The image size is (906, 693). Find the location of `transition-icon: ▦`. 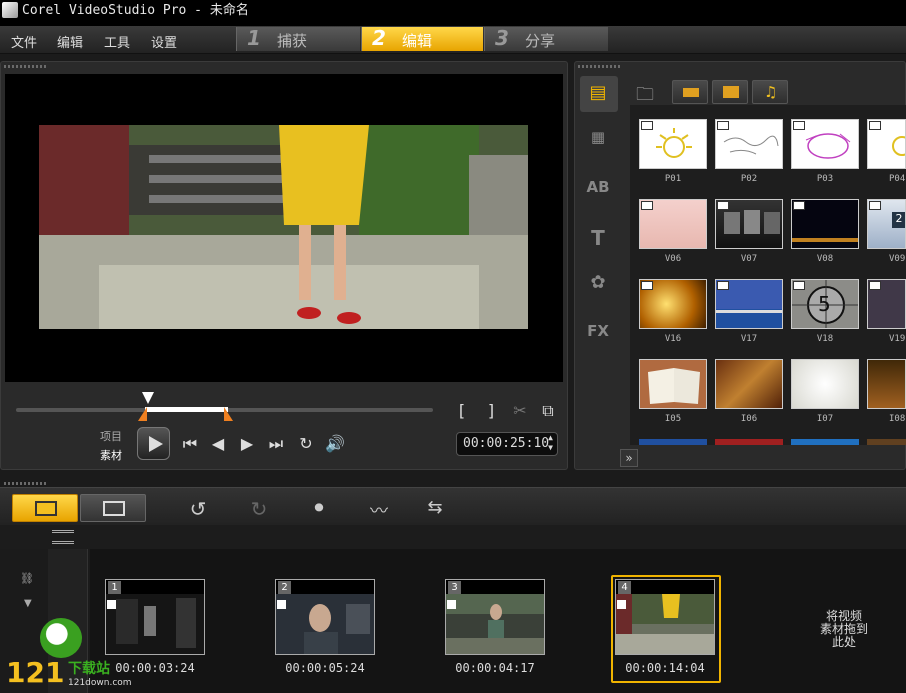

transition-icon: ▦ is located at coordinates (598, 139).